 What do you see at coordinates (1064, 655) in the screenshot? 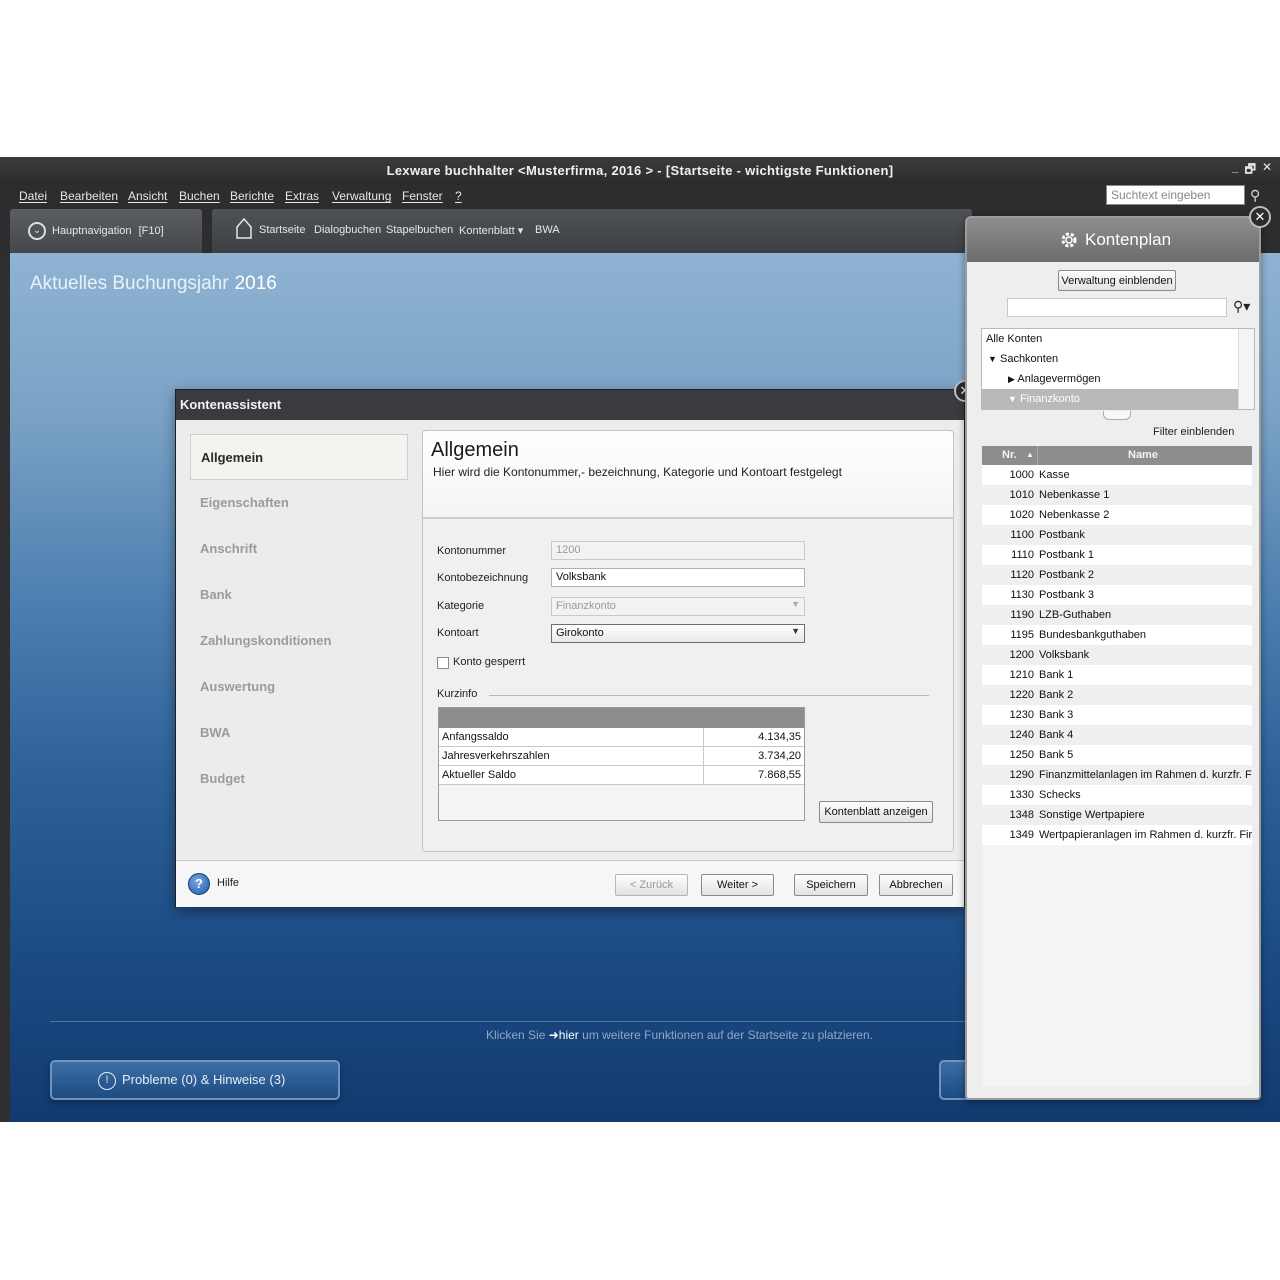
I see `account-name: Volksbank` at bounding box center [1064, 655].